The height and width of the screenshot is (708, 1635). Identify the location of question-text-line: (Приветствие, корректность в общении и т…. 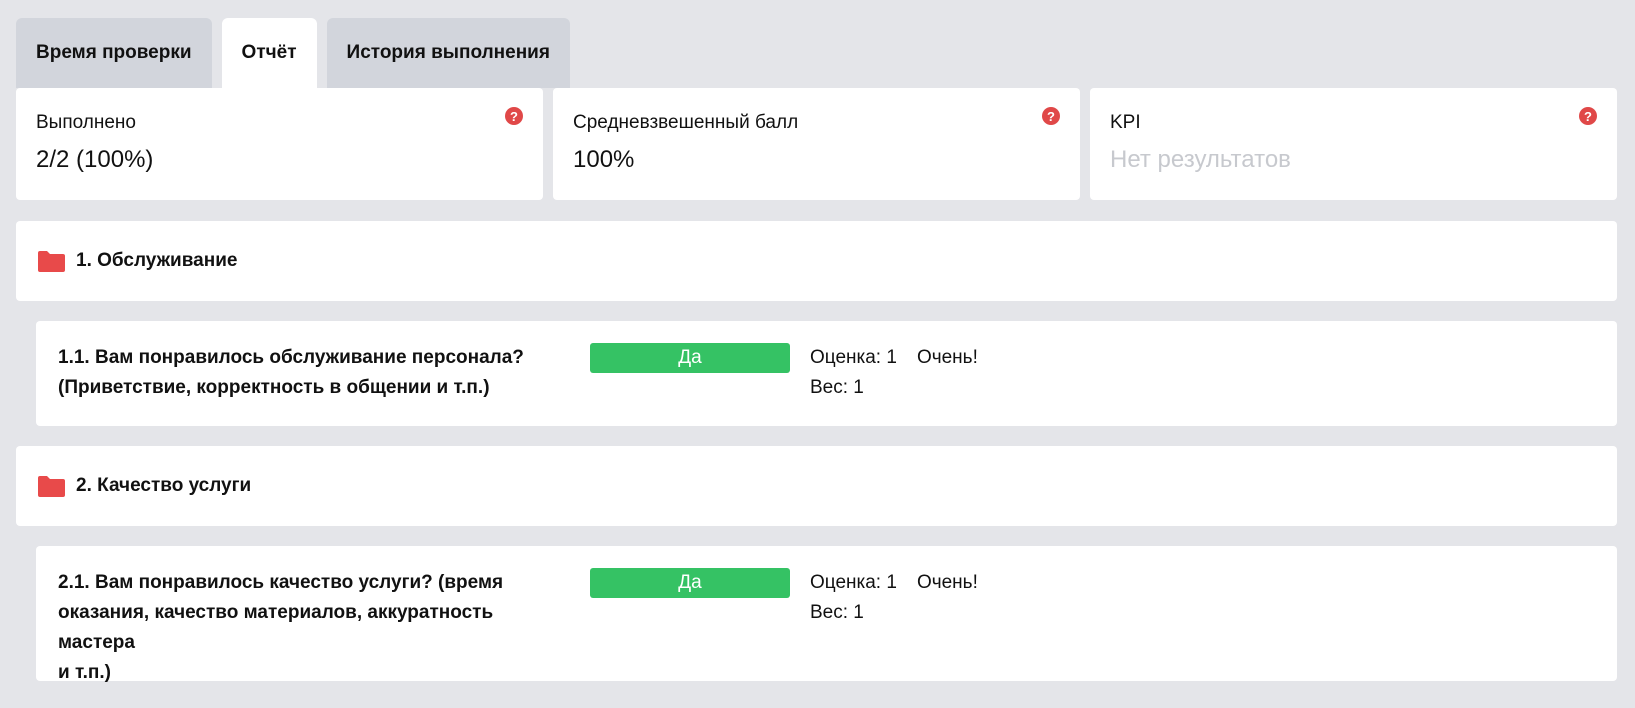
(274, 387).